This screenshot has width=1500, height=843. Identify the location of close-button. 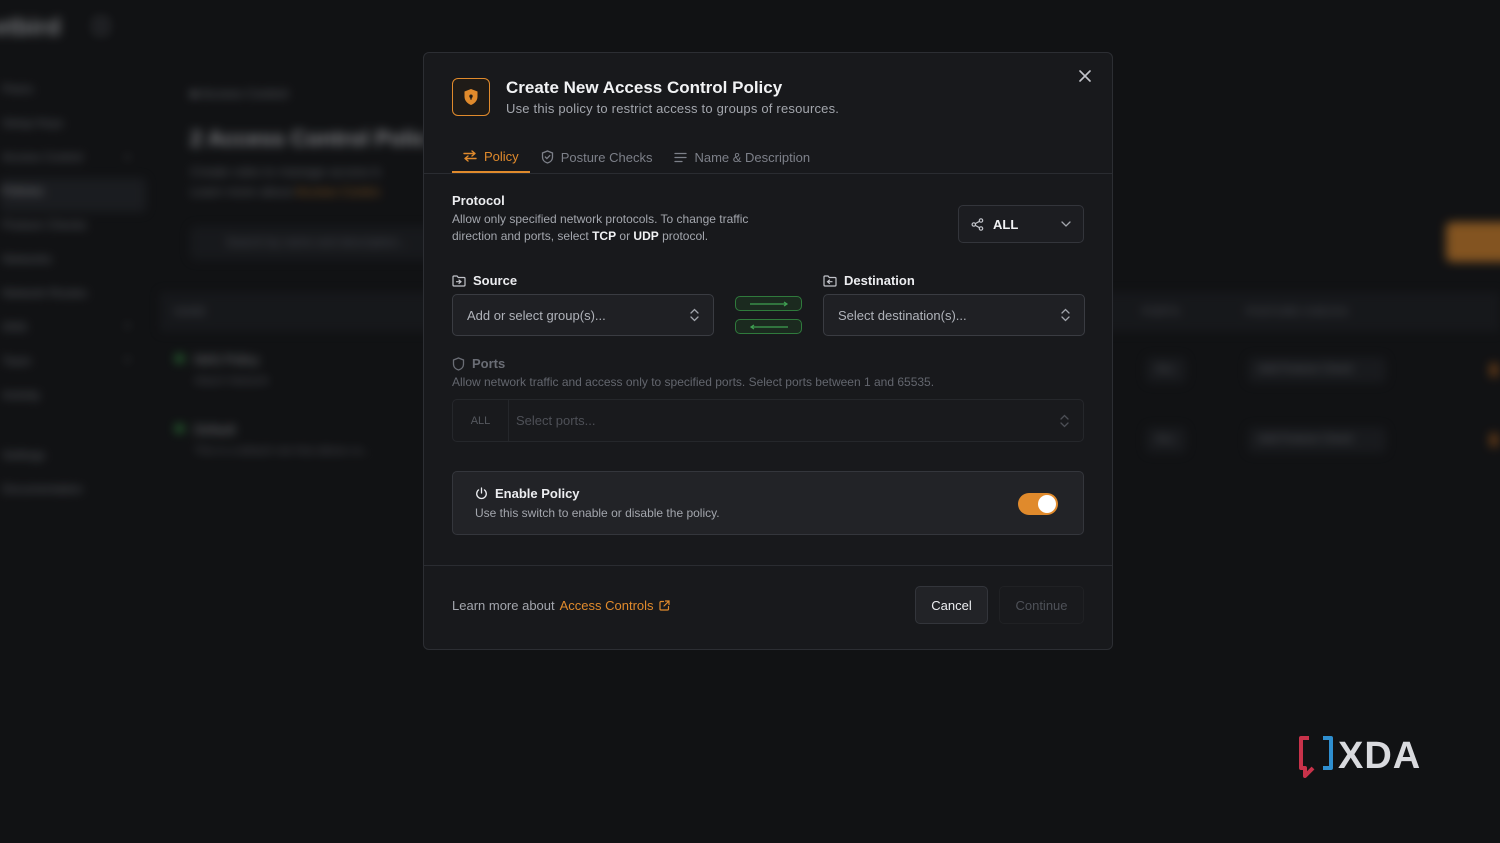
(1085, 76).